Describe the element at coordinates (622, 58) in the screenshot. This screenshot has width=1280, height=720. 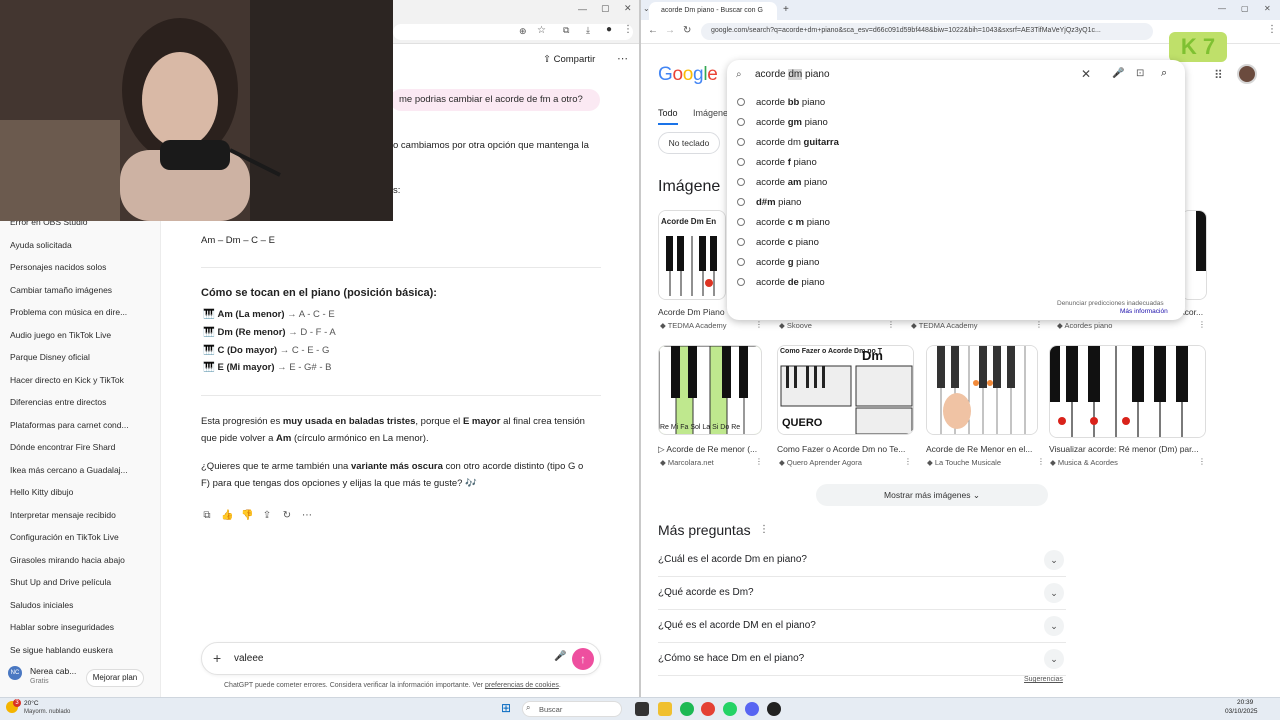
I see `more-options-icon: ⋯` at that location.